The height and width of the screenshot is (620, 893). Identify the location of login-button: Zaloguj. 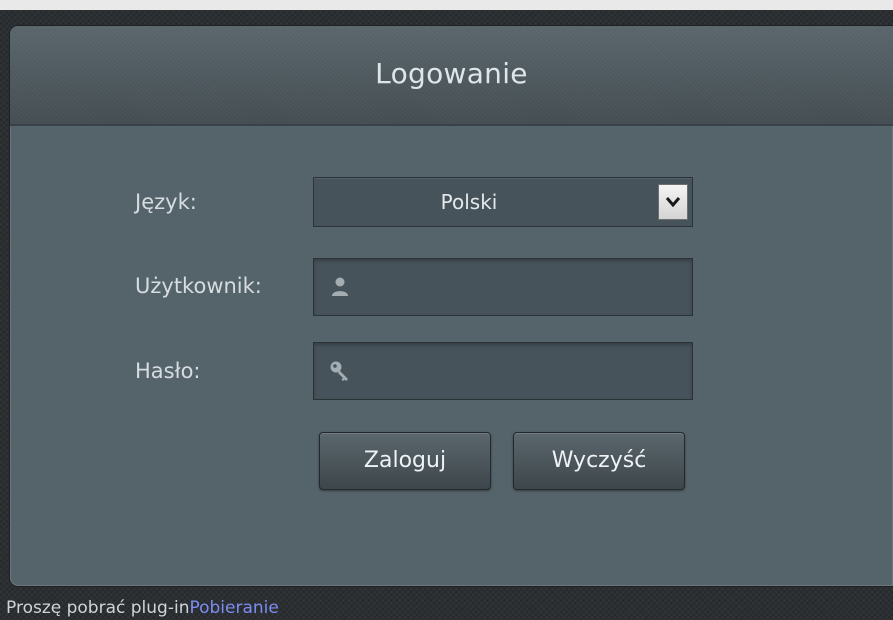
(405, 461).